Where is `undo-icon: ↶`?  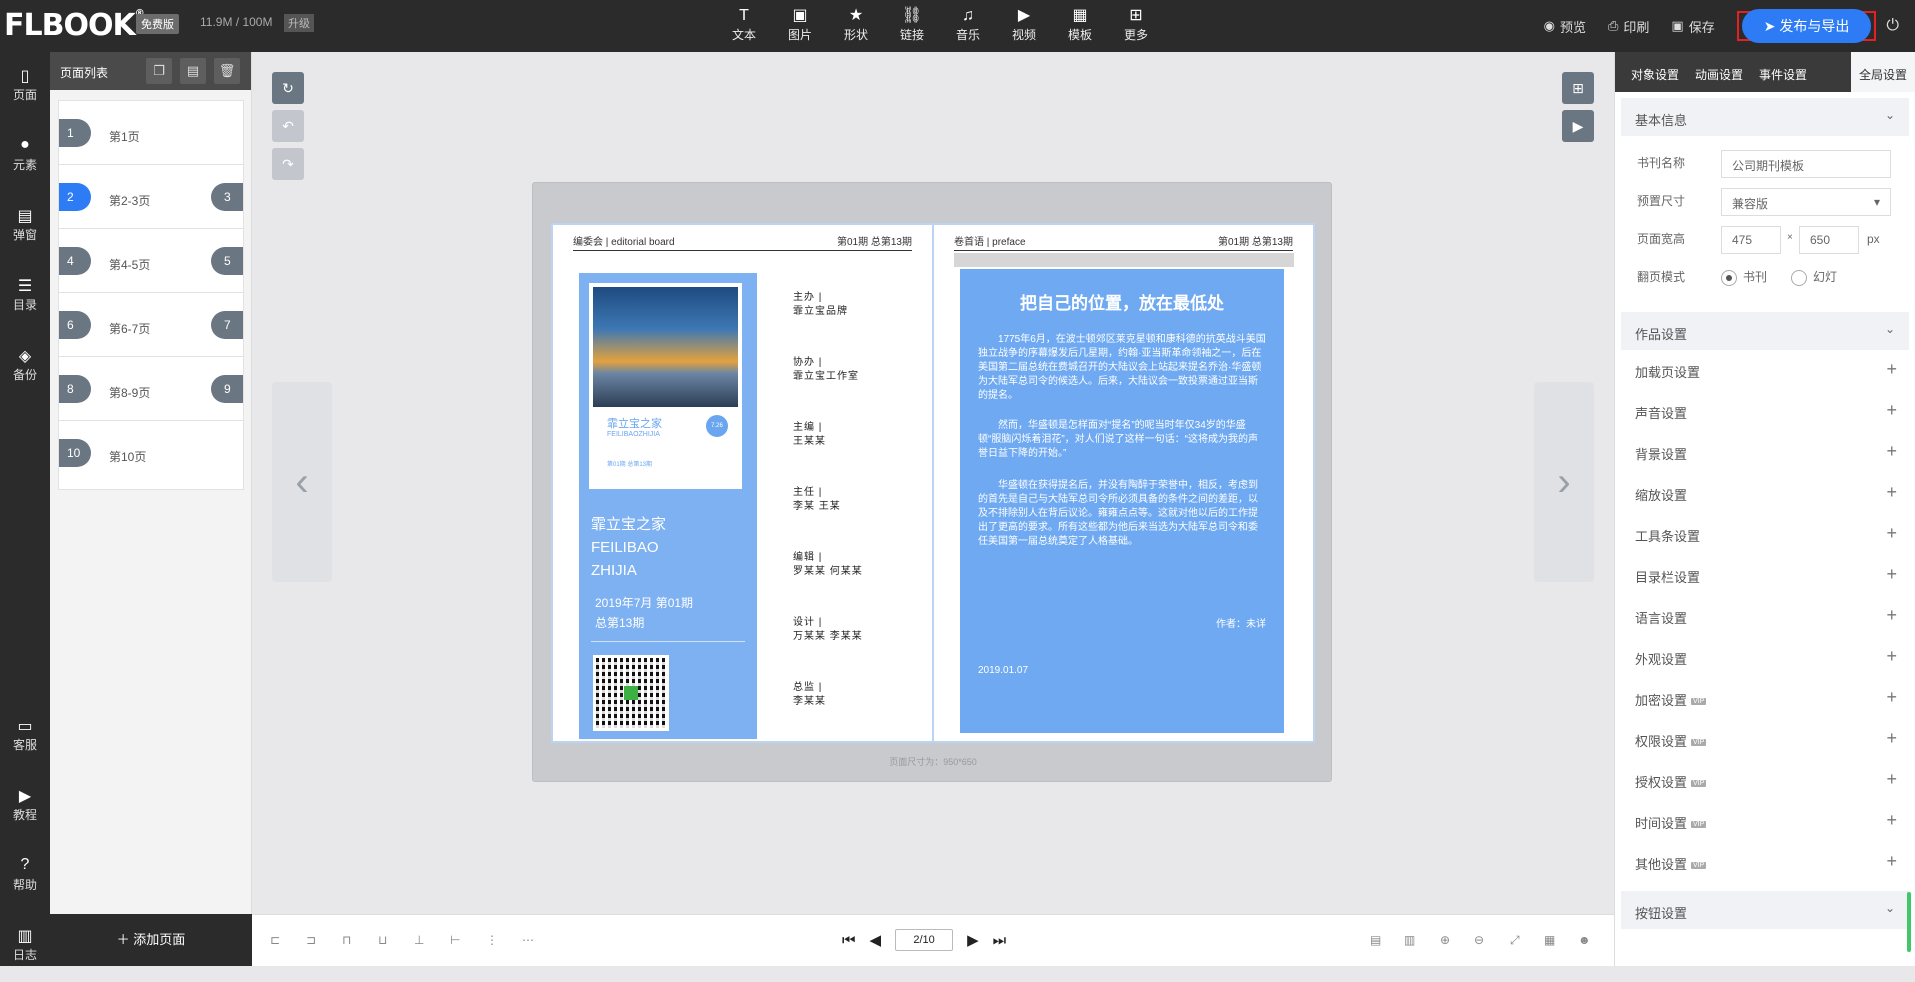 undo-icon: ↶ is located at coordinates (288, 126).